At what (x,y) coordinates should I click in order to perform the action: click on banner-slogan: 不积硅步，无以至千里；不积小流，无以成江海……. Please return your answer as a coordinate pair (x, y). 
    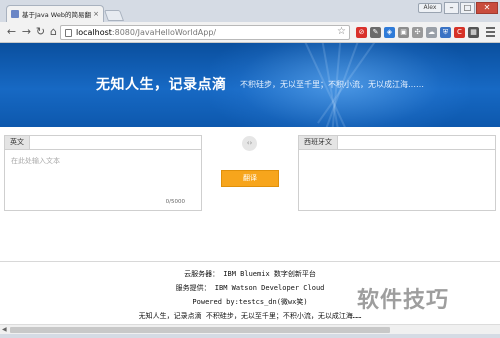
    Looking at the image, I should click on (332, 84).